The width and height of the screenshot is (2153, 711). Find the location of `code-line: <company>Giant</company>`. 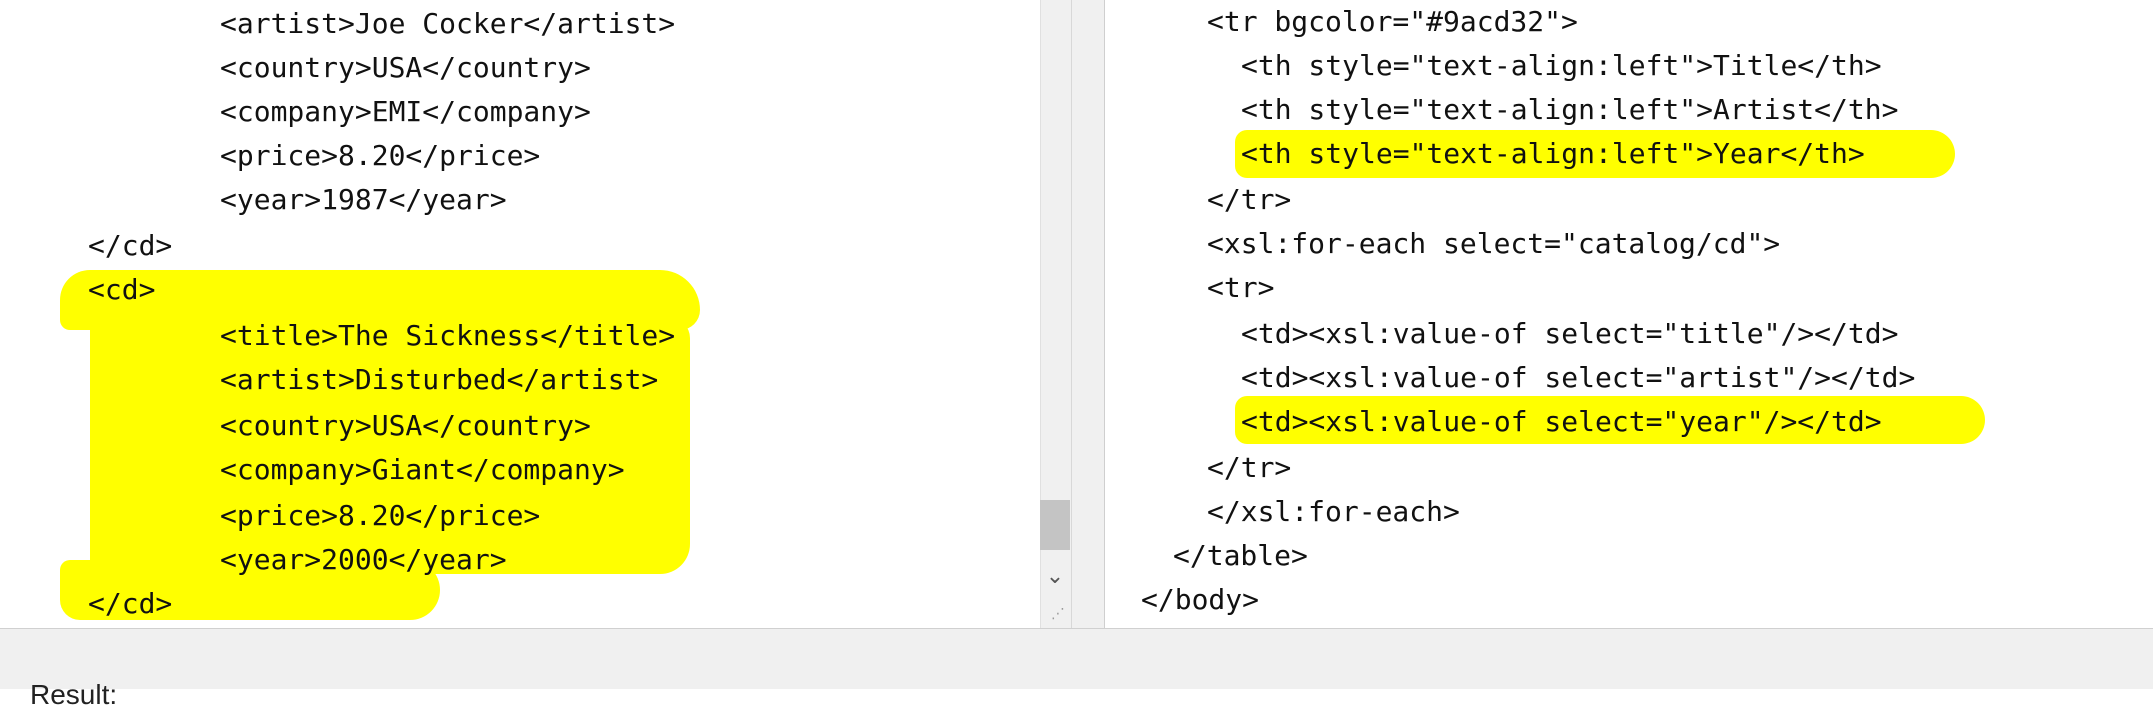

code-line: <company>Giant</company> is located at coordinates (422, 470).